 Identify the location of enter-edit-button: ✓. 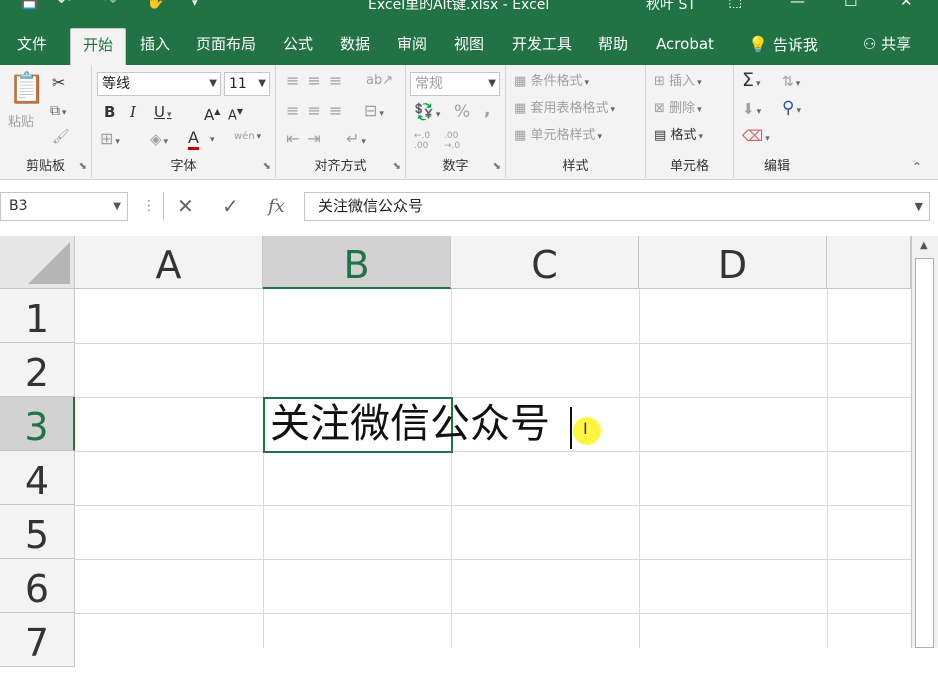
(230, 206).